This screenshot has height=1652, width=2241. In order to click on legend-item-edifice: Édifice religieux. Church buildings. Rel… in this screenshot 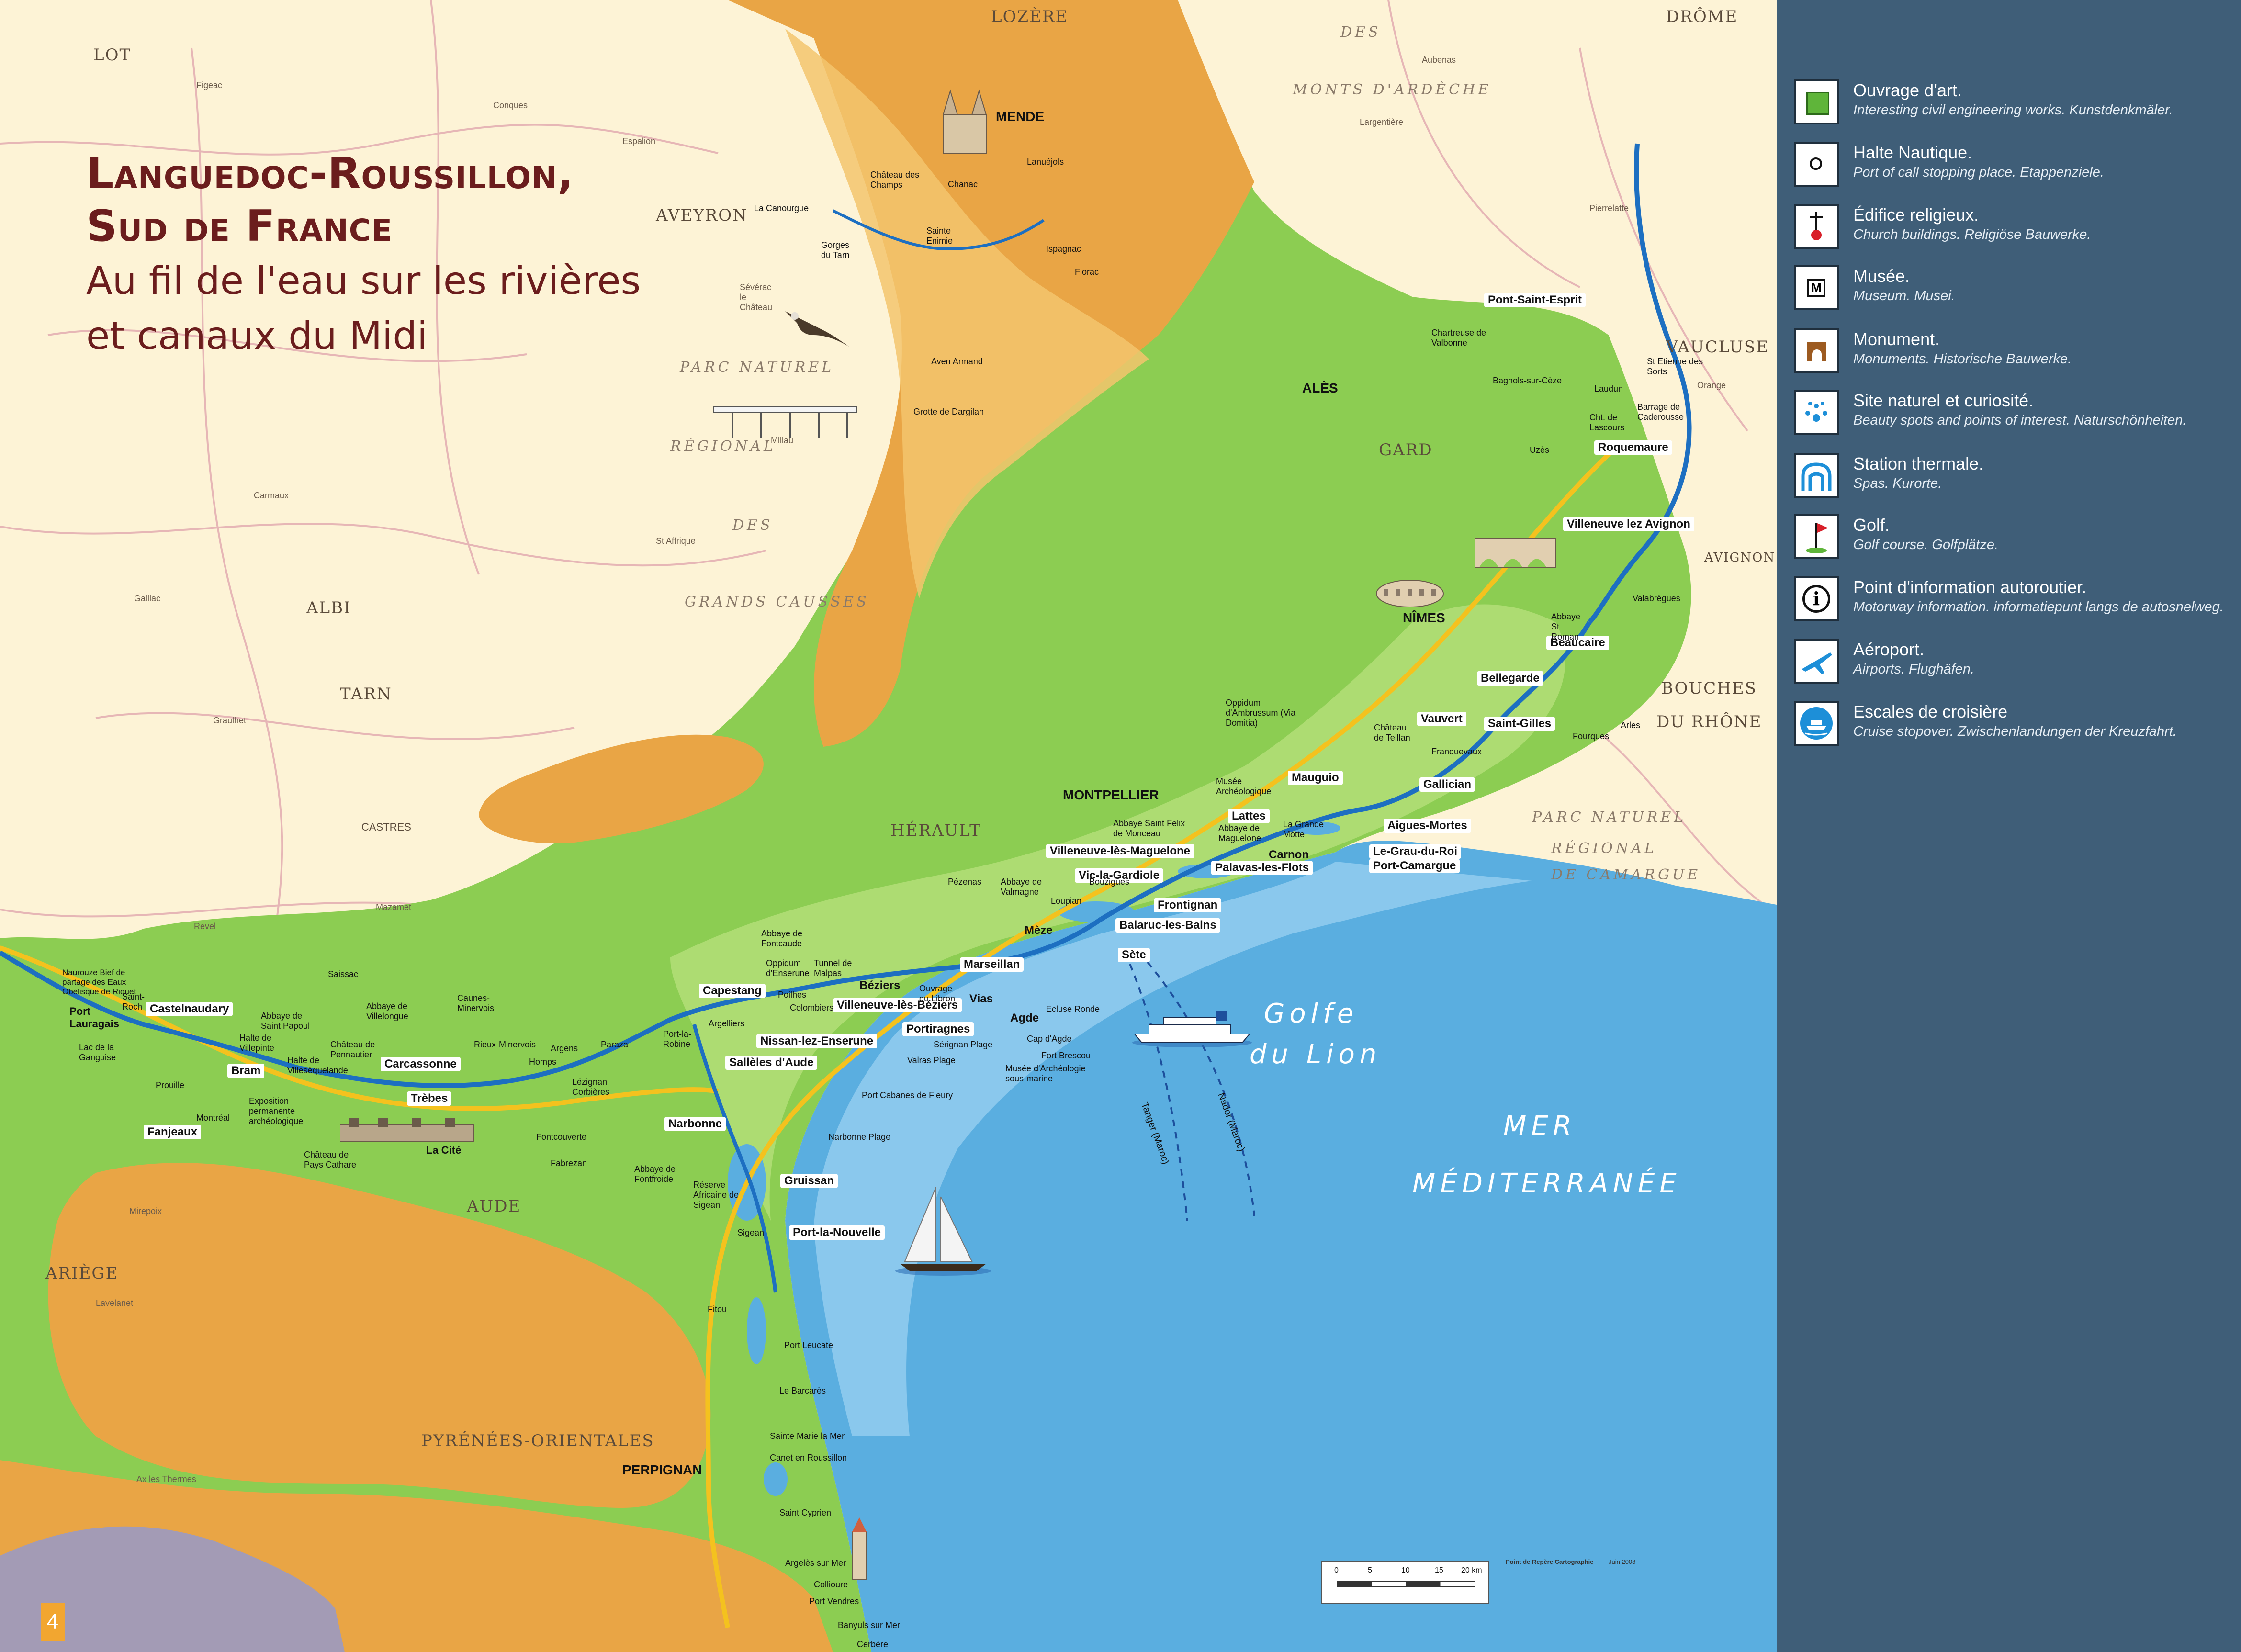, I will do `click(2006, 227)`.